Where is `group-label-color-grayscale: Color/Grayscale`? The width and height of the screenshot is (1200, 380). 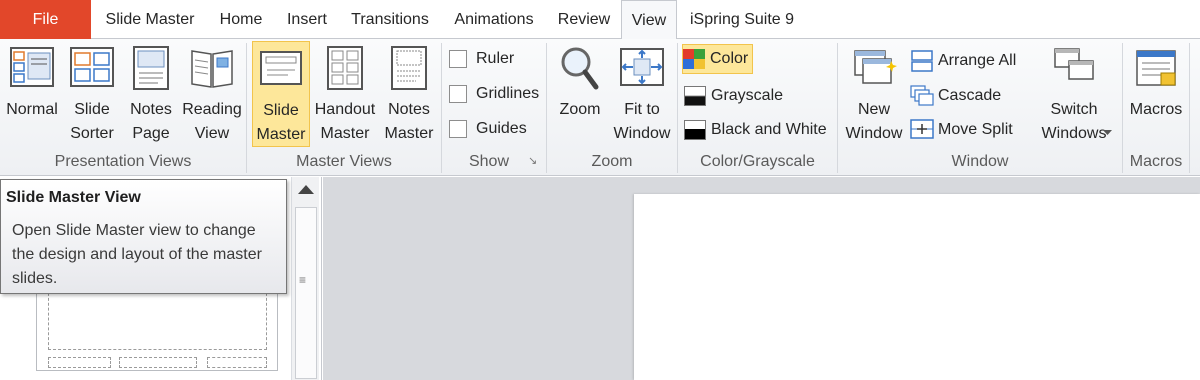
group-label-color-grayscale: Color/Grayscale is located at coordinates (757, 161).